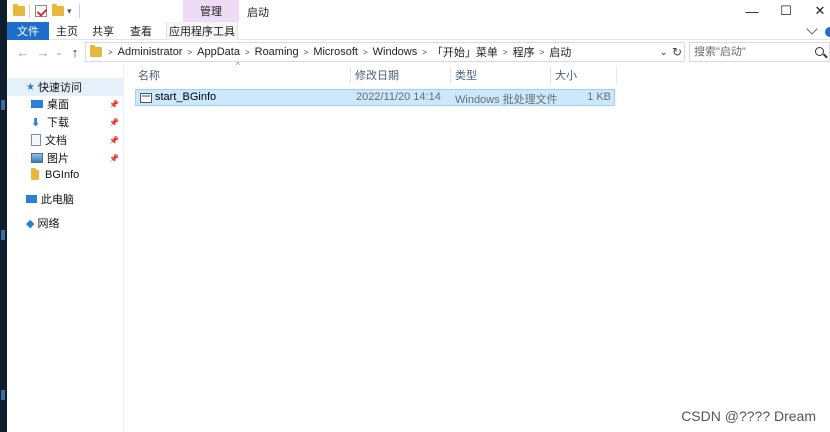 This screenshot has height=432, width=830. I want to click on address-actions: ⌄ ↻, so click(671, 52).